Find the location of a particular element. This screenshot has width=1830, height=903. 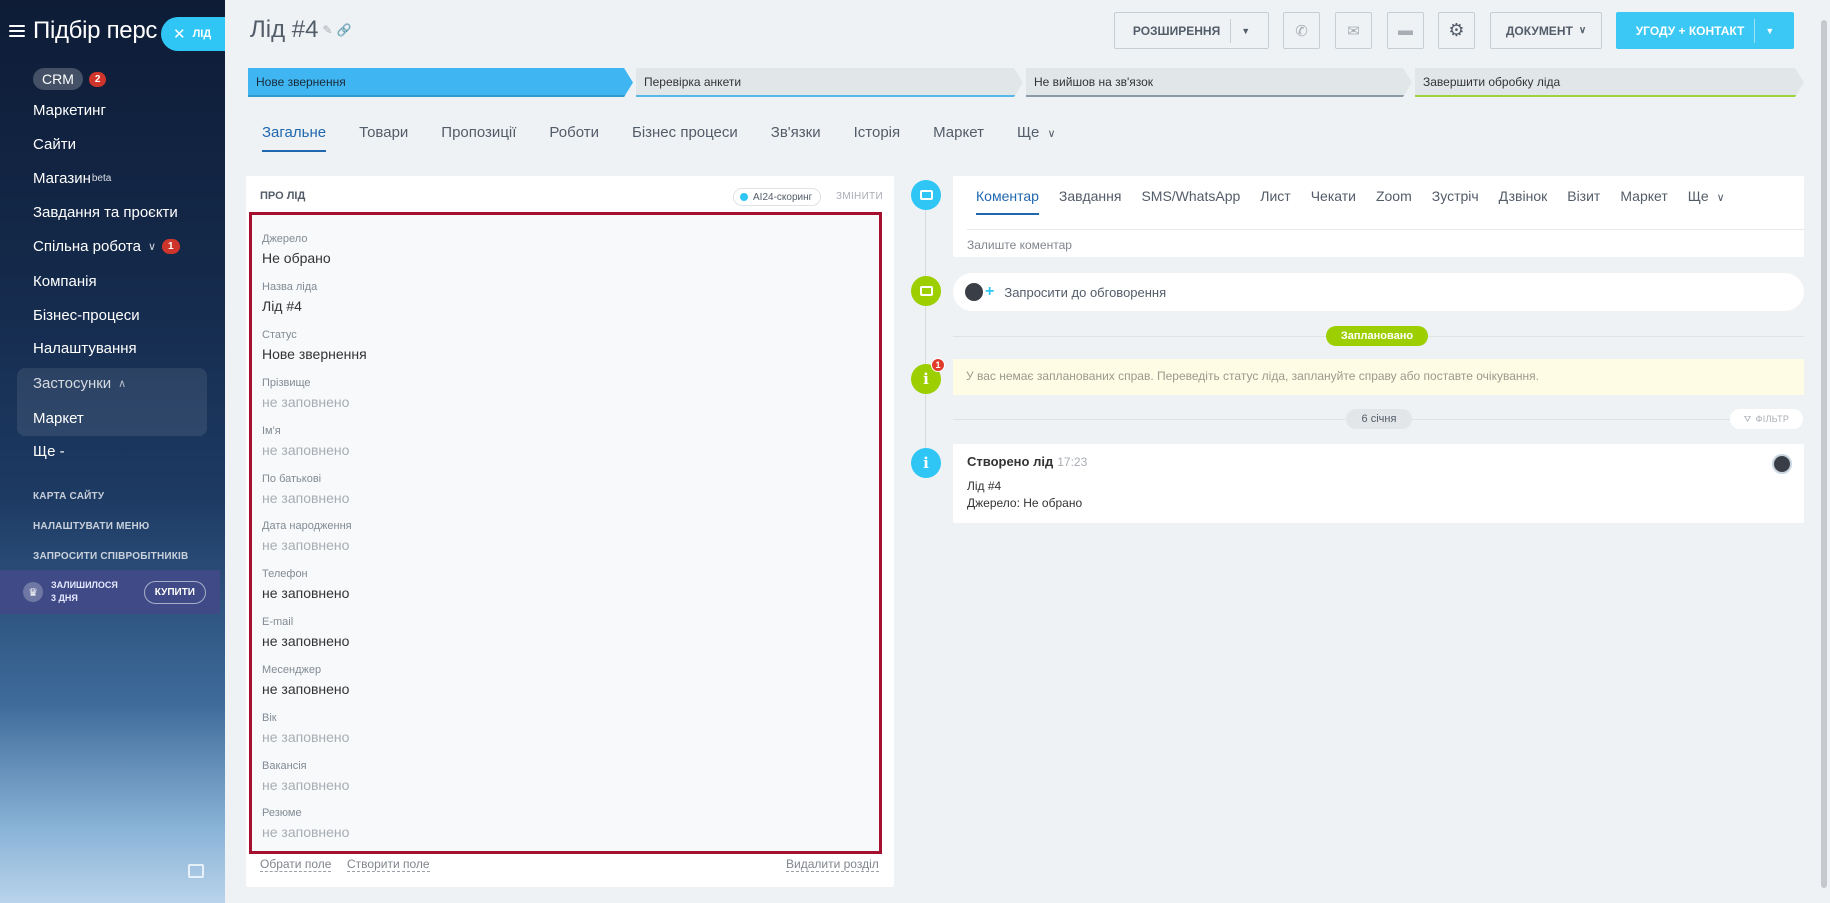

tab-market: Маркет is located at coordinates (958, 138).